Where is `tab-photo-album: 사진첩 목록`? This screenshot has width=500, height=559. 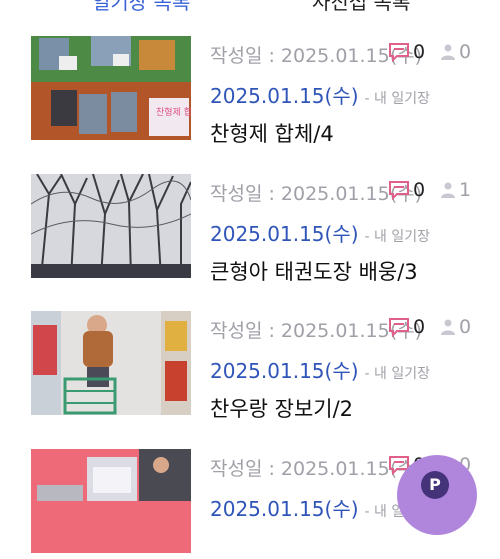 tab-photo-album: 사진첩 목록 is located at coordinates (361, 7).